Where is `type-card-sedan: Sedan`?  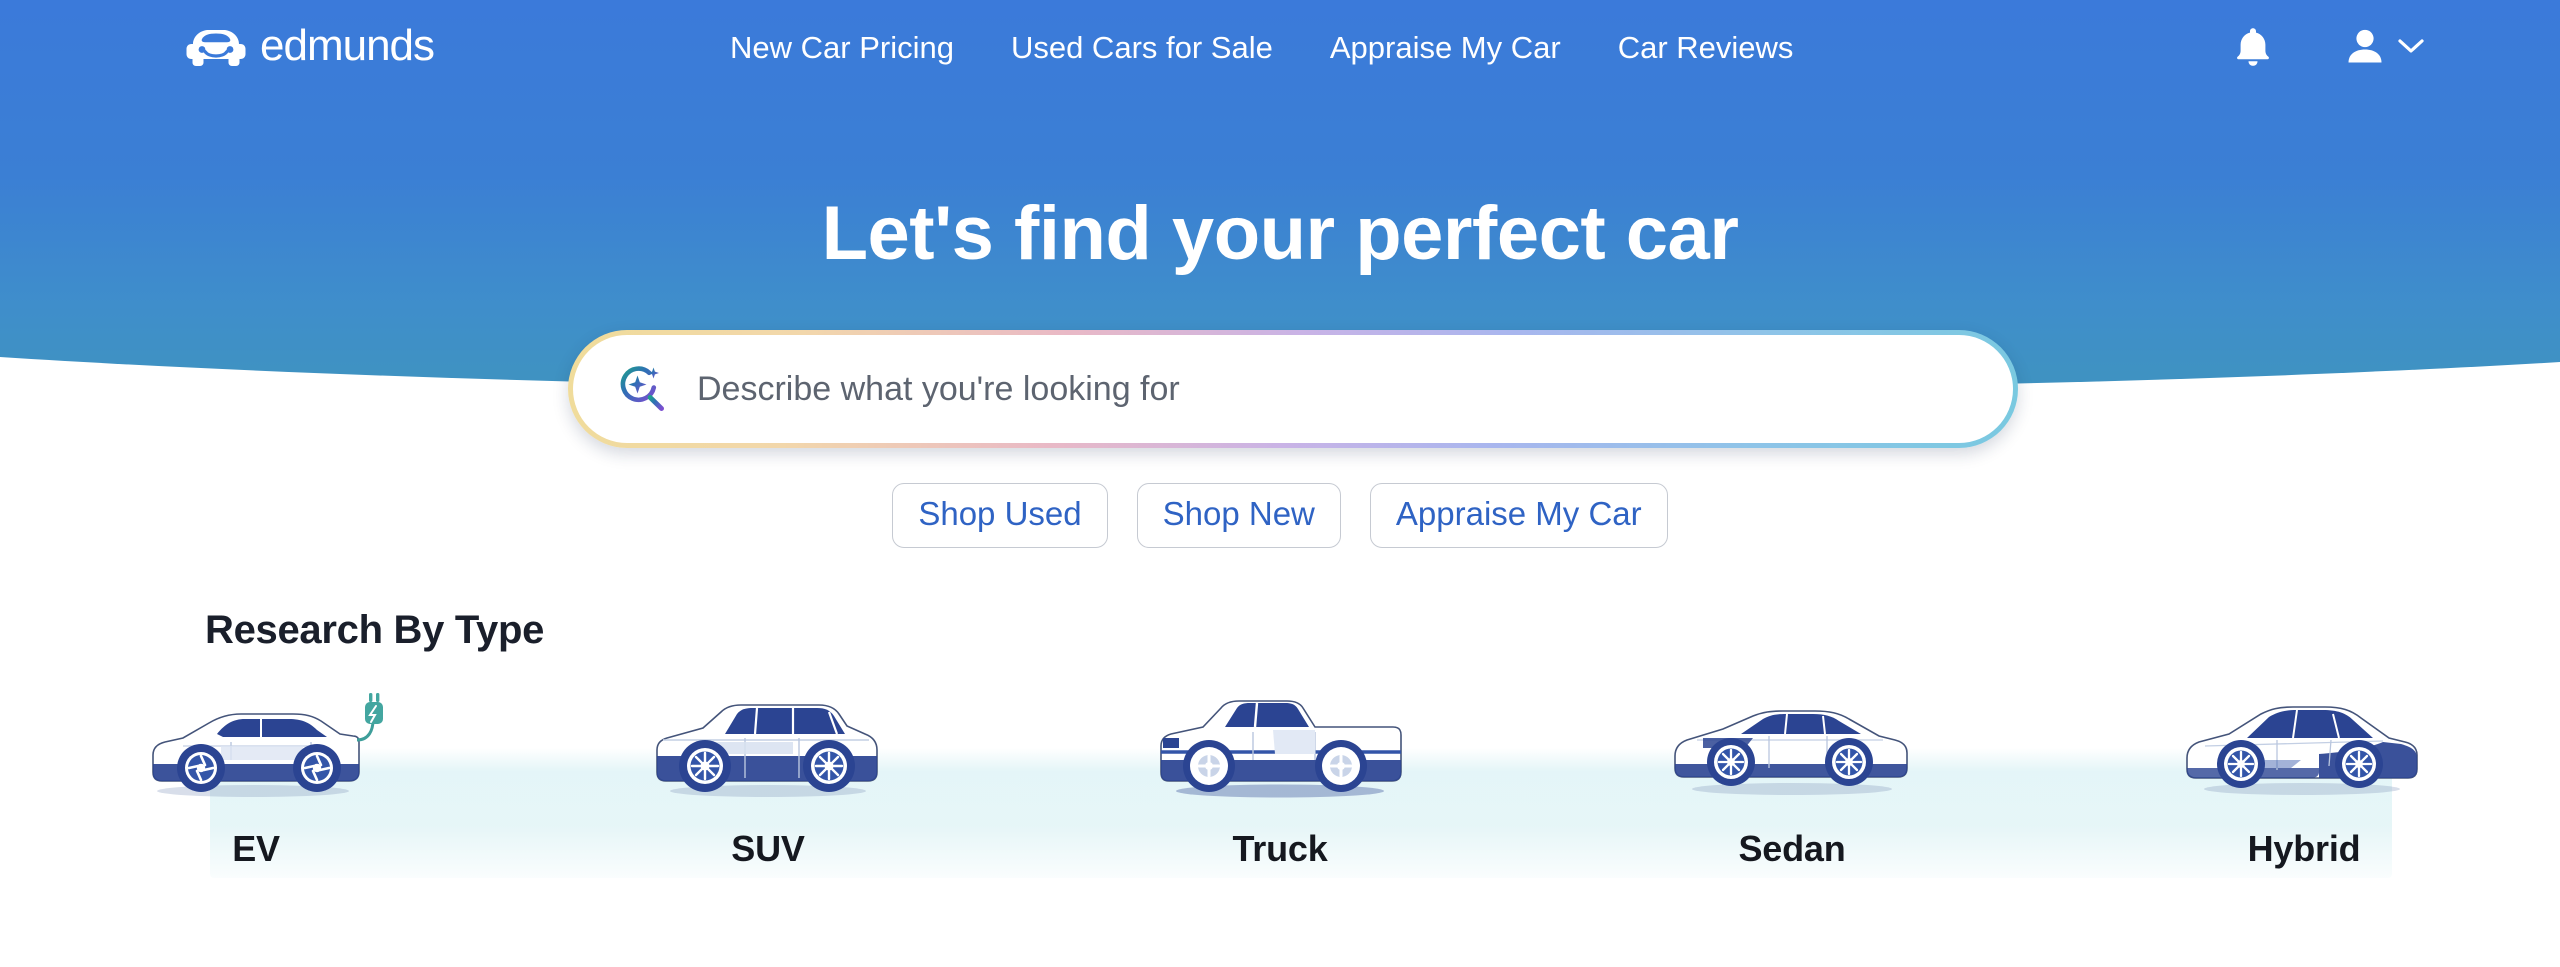 type-card-sedan: Sedan is located at coordinates (1792, 780).